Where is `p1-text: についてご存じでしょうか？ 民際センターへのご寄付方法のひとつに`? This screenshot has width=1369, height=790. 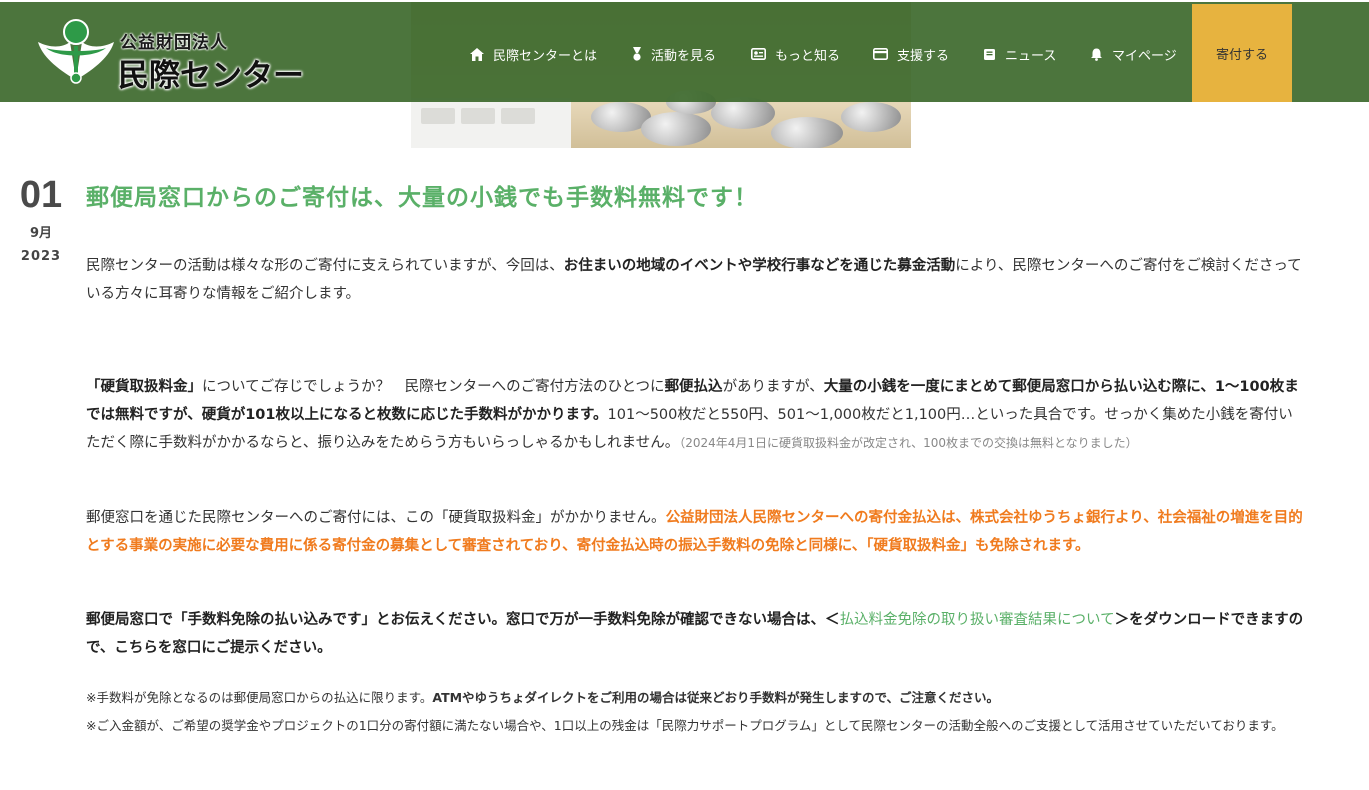
p1-text: についてご存じでしょうか？ 民際センターへのご寄付方法のひとつに is located at coordinates (433, 387).